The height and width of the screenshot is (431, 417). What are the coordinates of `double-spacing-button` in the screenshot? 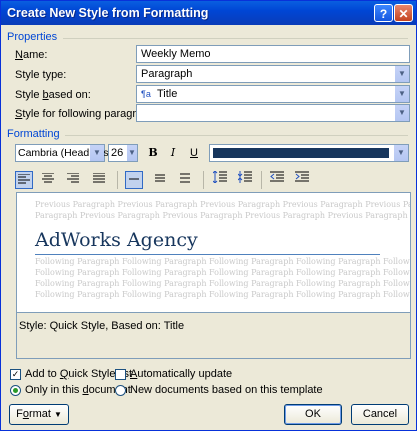 It's located at (185, 180).